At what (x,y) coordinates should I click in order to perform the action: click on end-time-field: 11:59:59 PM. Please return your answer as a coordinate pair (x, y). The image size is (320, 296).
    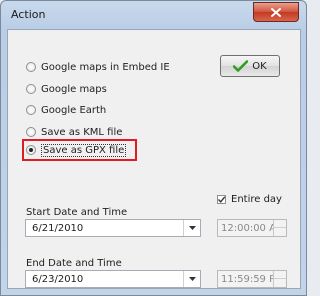
    Looking at the image, I should click on (252, 279).